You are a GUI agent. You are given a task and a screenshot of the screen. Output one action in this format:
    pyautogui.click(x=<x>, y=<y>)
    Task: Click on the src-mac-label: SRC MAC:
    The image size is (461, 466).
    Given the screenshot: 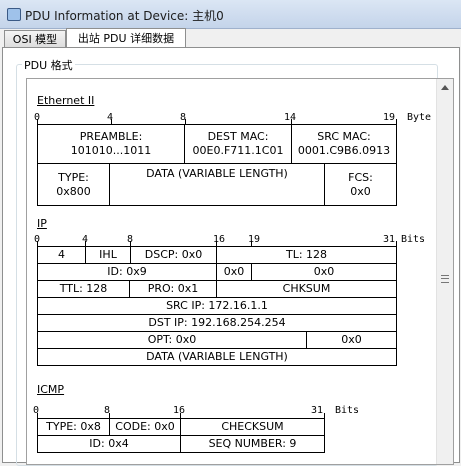 What is the action you would take?
    pyautogui.click(x=344, y=136)
    